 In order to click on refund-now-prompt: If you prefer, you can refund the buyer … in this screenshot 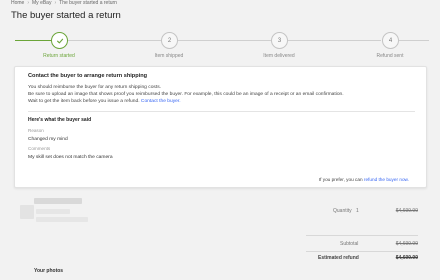, I will do `click(364, 179)`.